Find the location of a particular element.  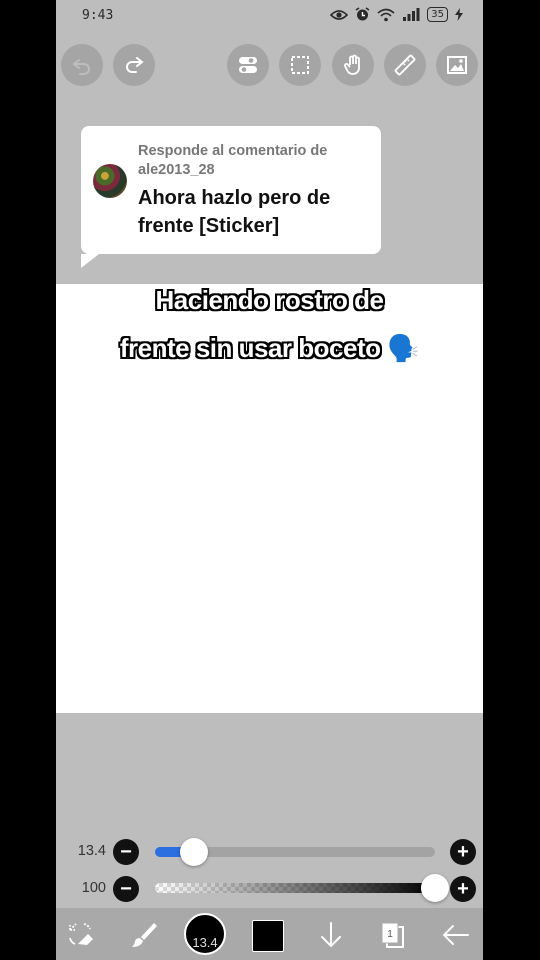

selection-icon is located at coordinates (300, 65).